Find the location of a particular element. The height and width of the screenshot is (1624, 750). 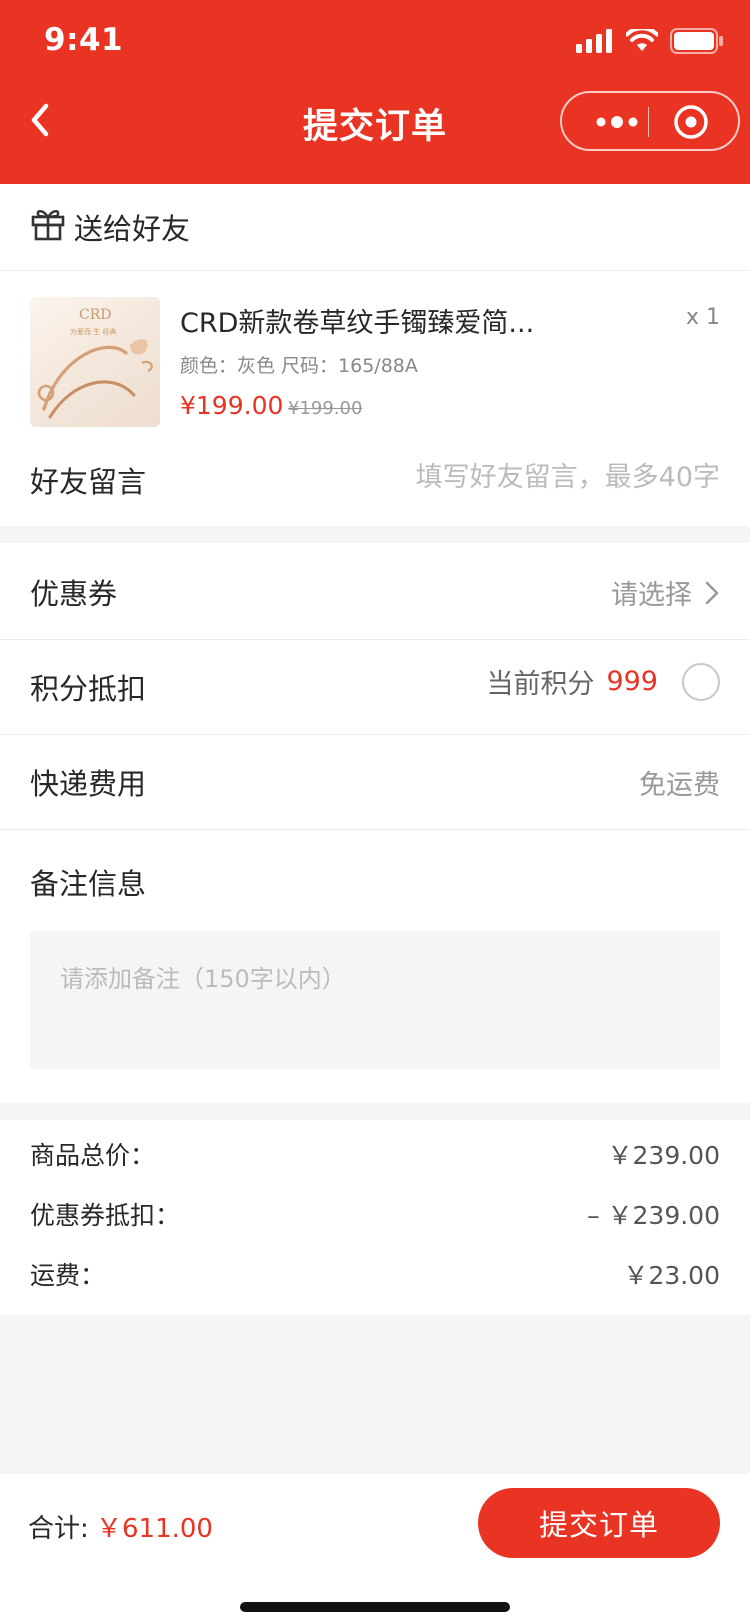

capsule-divider is located at coordinates (648, 122).